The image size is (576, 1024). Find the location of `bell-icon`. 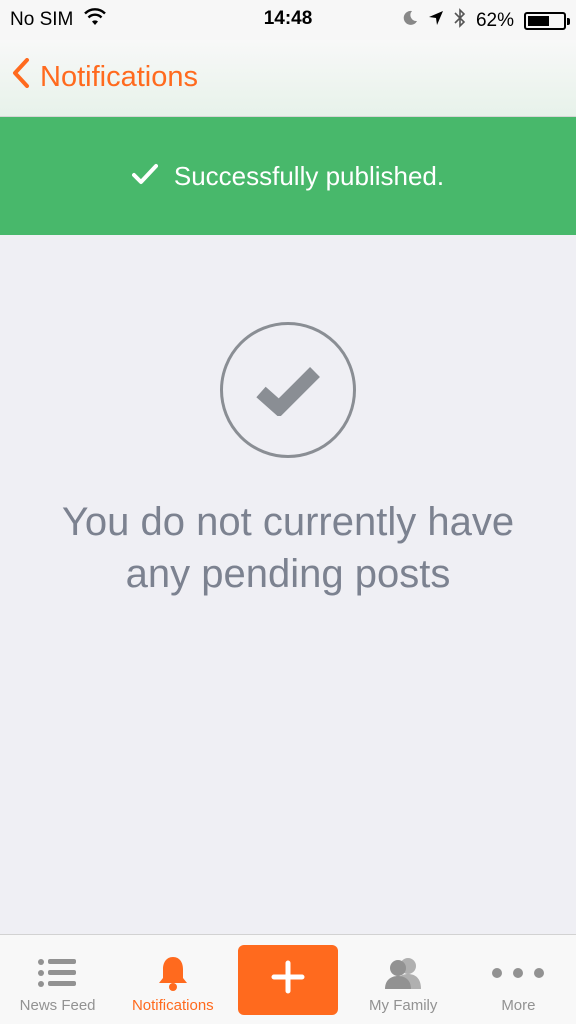

bell-icon is located at coordinates (173, 973).